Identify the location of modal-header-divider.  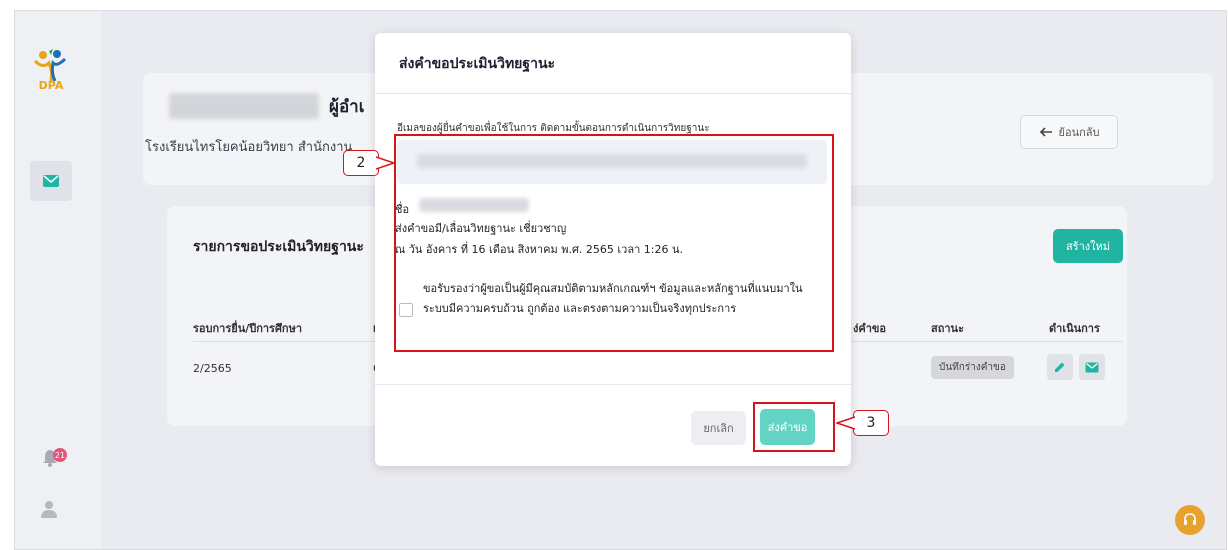
(613, 93).